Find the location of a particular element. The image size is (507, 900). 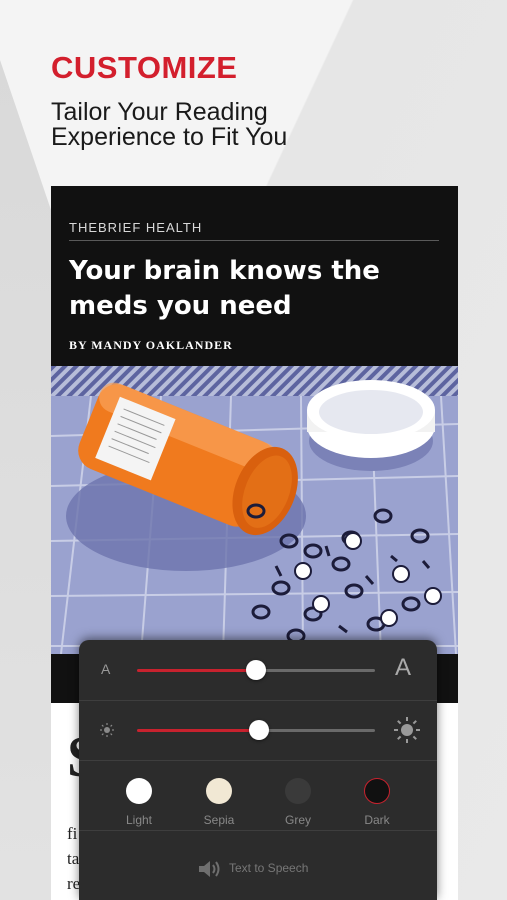

font-size-small-label: A is located at coordinates (106, 669).